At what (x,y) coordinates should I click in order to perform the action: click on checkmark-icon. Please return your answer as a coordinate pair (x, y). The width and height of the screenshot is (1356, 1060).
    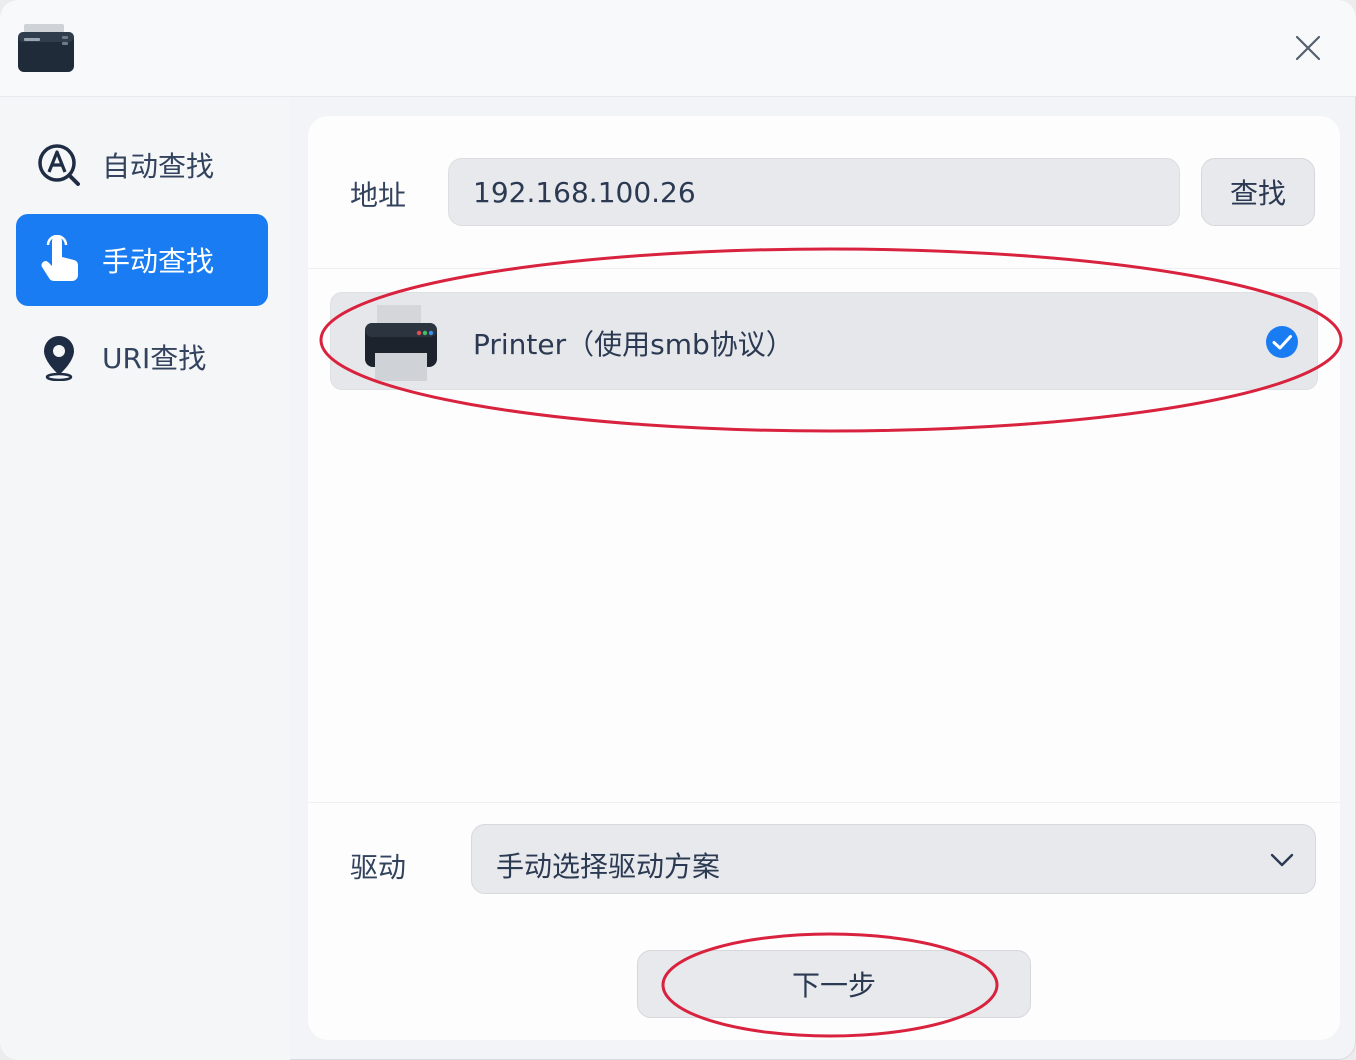
    Looking at the image, I should click on (1282, 342).